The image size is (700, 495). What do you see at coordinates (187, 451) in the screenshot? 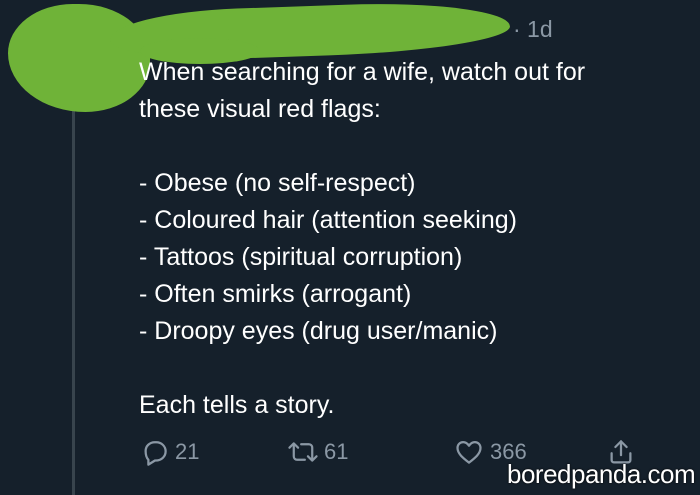
I see `reply-count: 21` at bounding box center [187, 451].